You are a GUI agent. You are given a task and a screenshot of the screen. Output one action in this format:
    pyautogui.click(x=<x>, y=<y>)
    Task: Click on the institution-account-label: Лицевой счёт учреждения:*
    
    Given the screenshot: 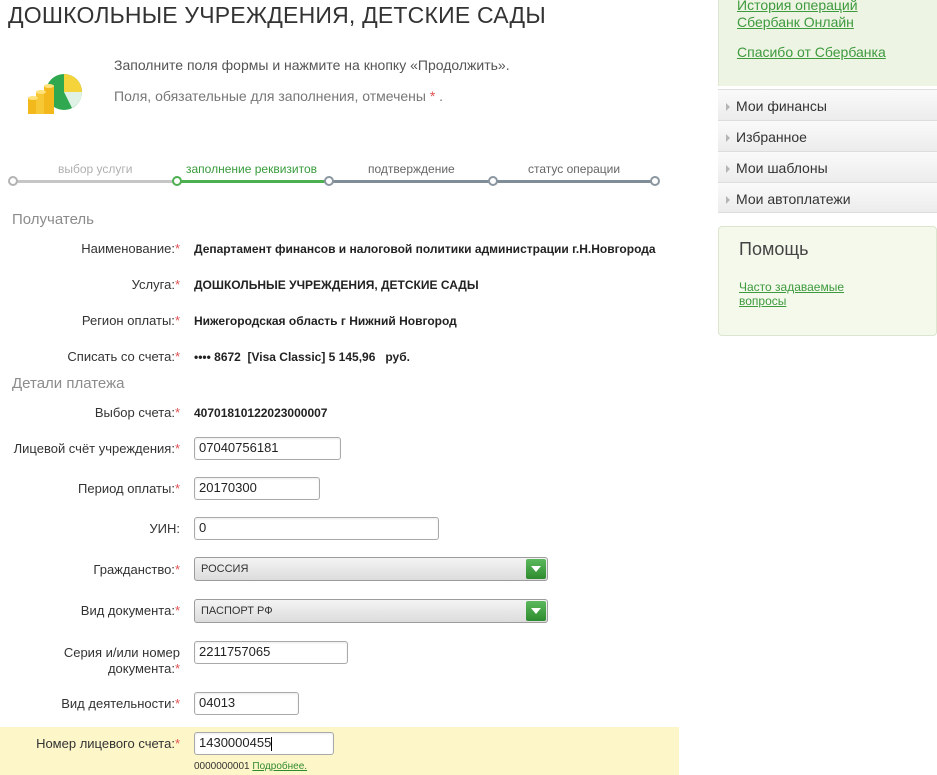 What is the action you would take?
    pyautogui.click(x=96, y=448)
    